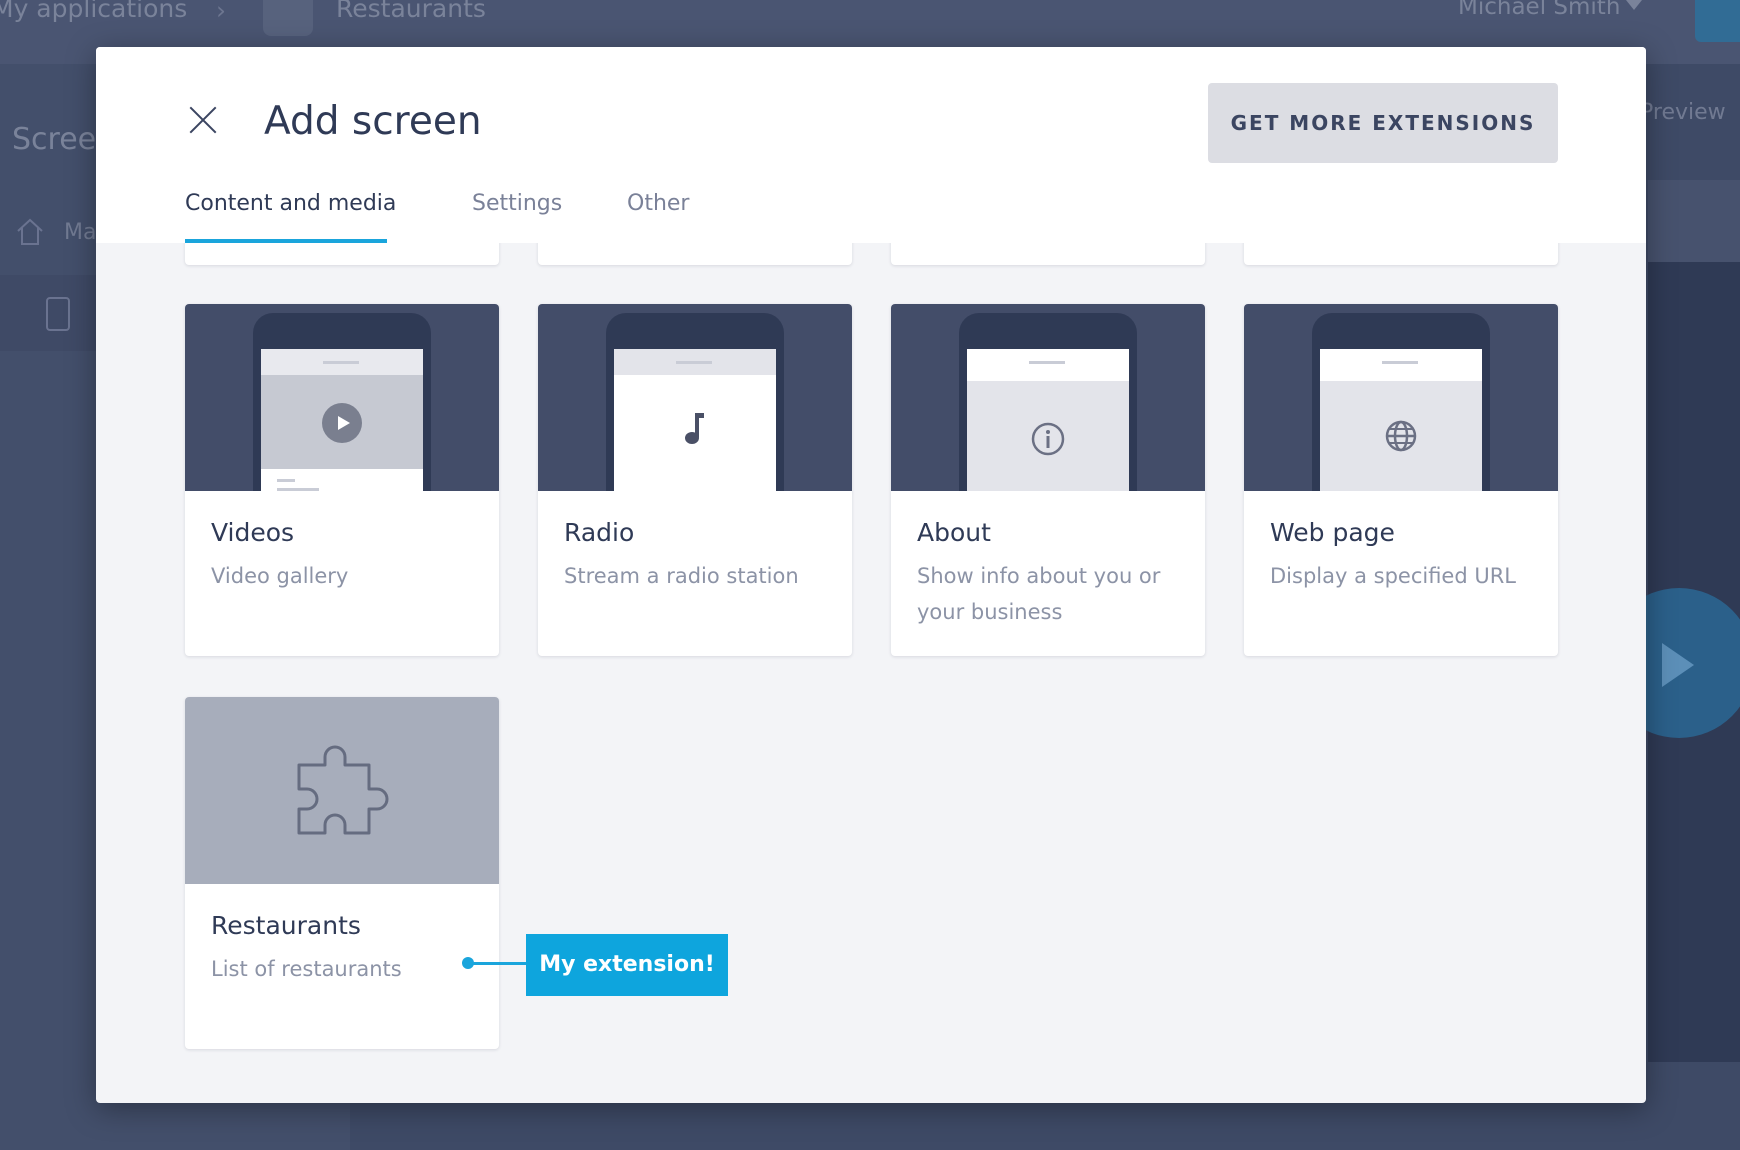 This screenshot has height=1150, width=1740. What do you see at coordinates (290, 203) in the screenshot?
I see `tab-content-and-media: Content and media` at bounding box center [290, 203].